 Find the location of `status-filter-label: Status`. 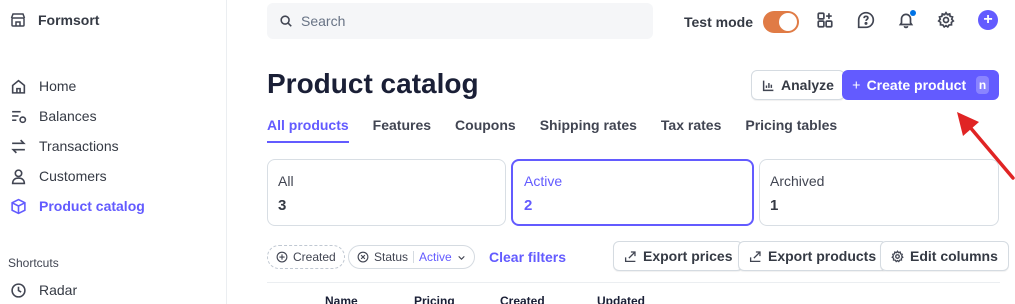

status-filter-label: Status is located at coordinates (391, 257).